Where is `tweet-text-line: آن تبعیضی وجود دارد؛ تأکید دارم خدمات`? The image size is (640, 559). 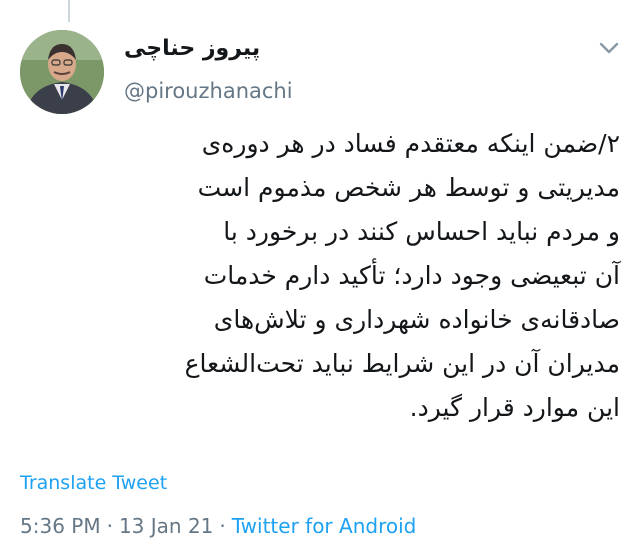
tweet-text-line: آن تبعیضی وجود دارد؛ تأکید دارم خدمات is located at coordinates (411, 275).